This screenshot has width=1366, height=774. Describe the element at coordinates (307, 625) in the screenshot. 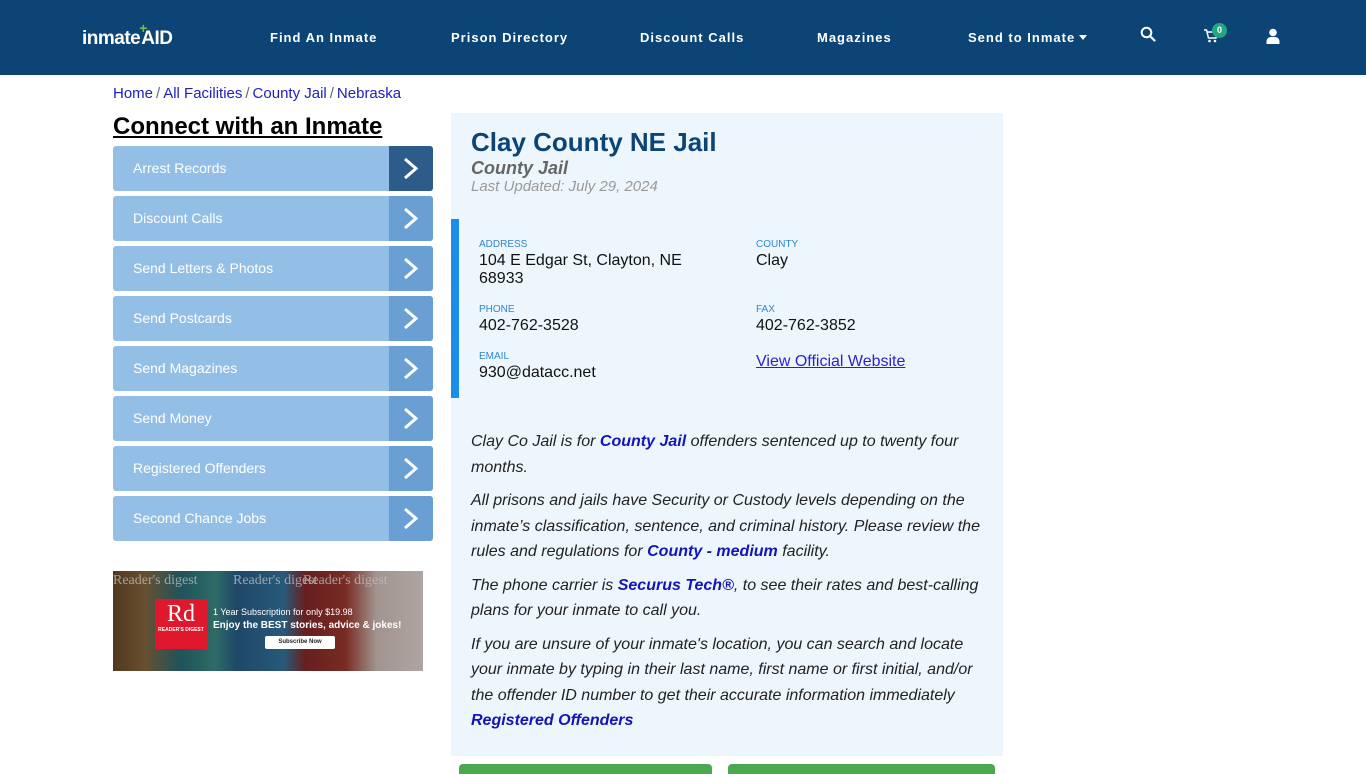

I see `ad-tagline: Enjoy the BEST stories, advice & jokes!` at that location.